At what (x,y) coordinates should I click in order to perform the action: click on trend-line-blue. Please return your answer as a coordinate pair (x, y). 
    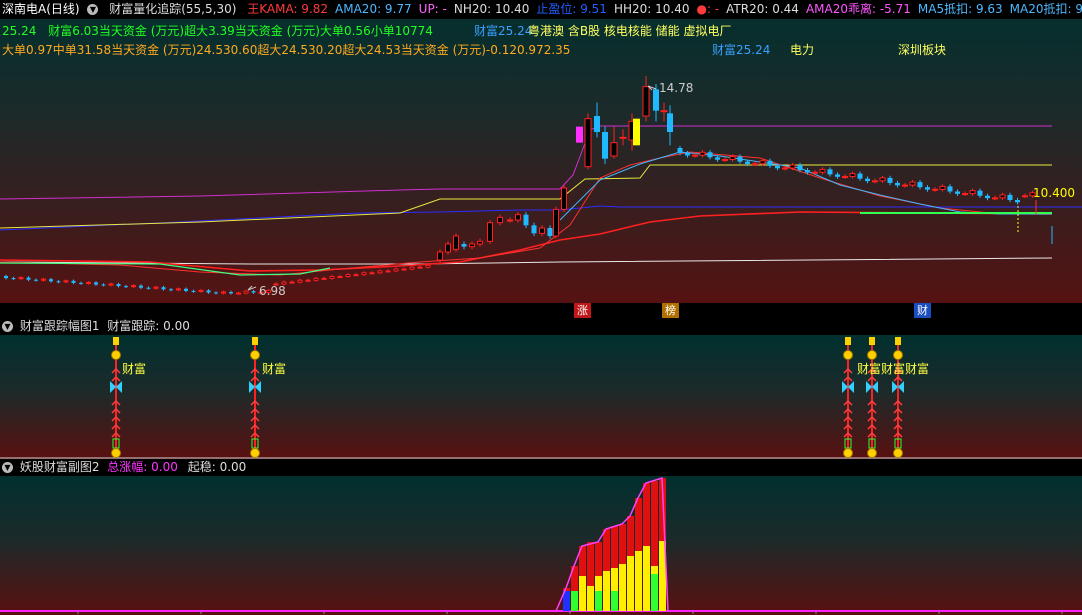
    Looking at the image, I should click on (541, 218).